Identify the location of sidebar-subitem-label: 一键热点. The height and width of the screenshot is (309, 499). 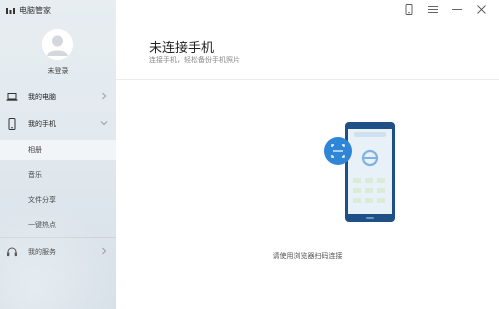
(42, 225).